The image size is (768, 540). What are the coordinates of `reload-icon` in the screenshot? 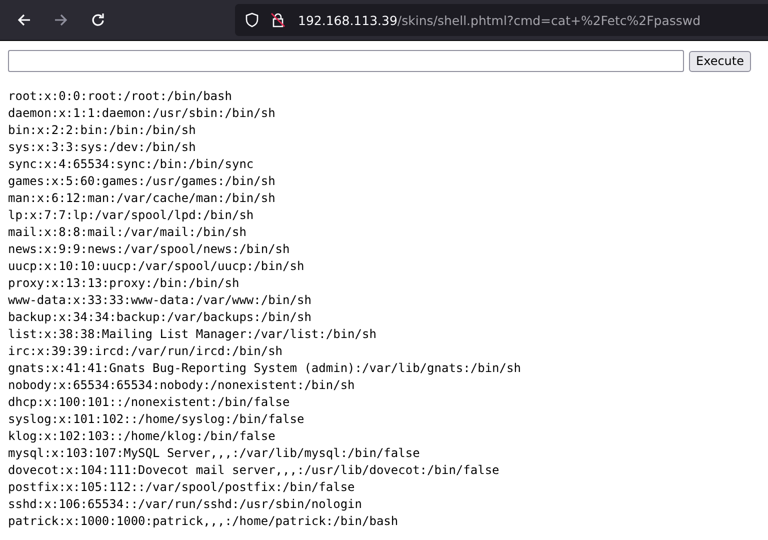 It's located at (98, 20).